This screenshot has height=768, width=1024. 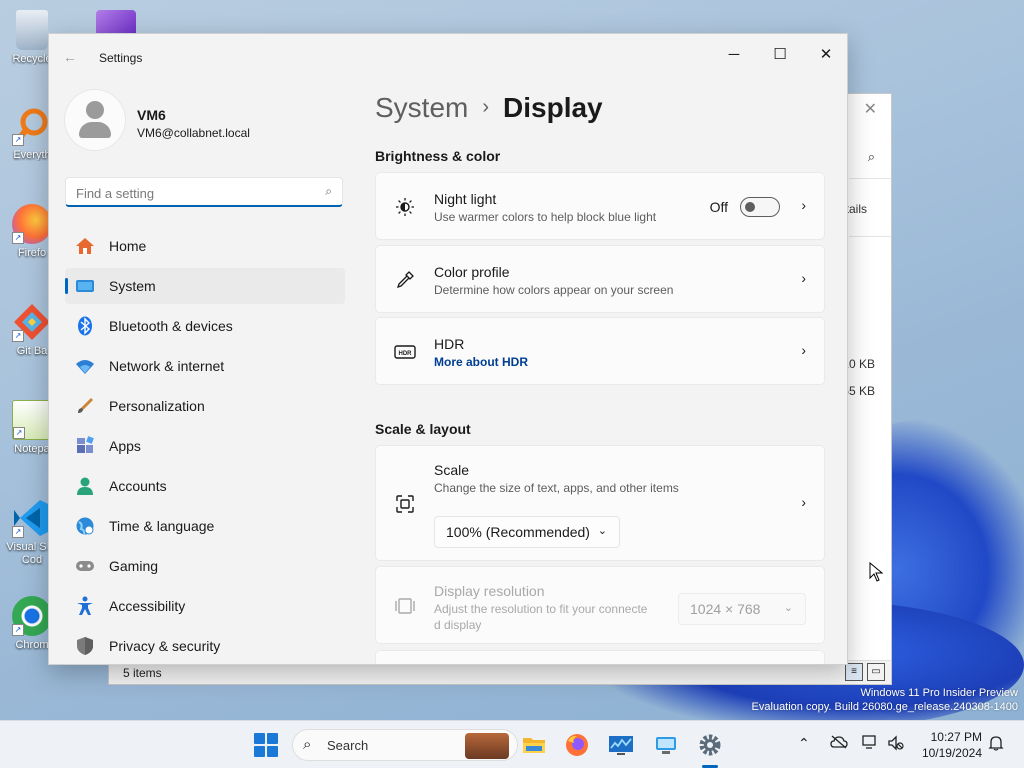 I want to click on chevron-down-icon: ⌄, so click(x=602, y=531).